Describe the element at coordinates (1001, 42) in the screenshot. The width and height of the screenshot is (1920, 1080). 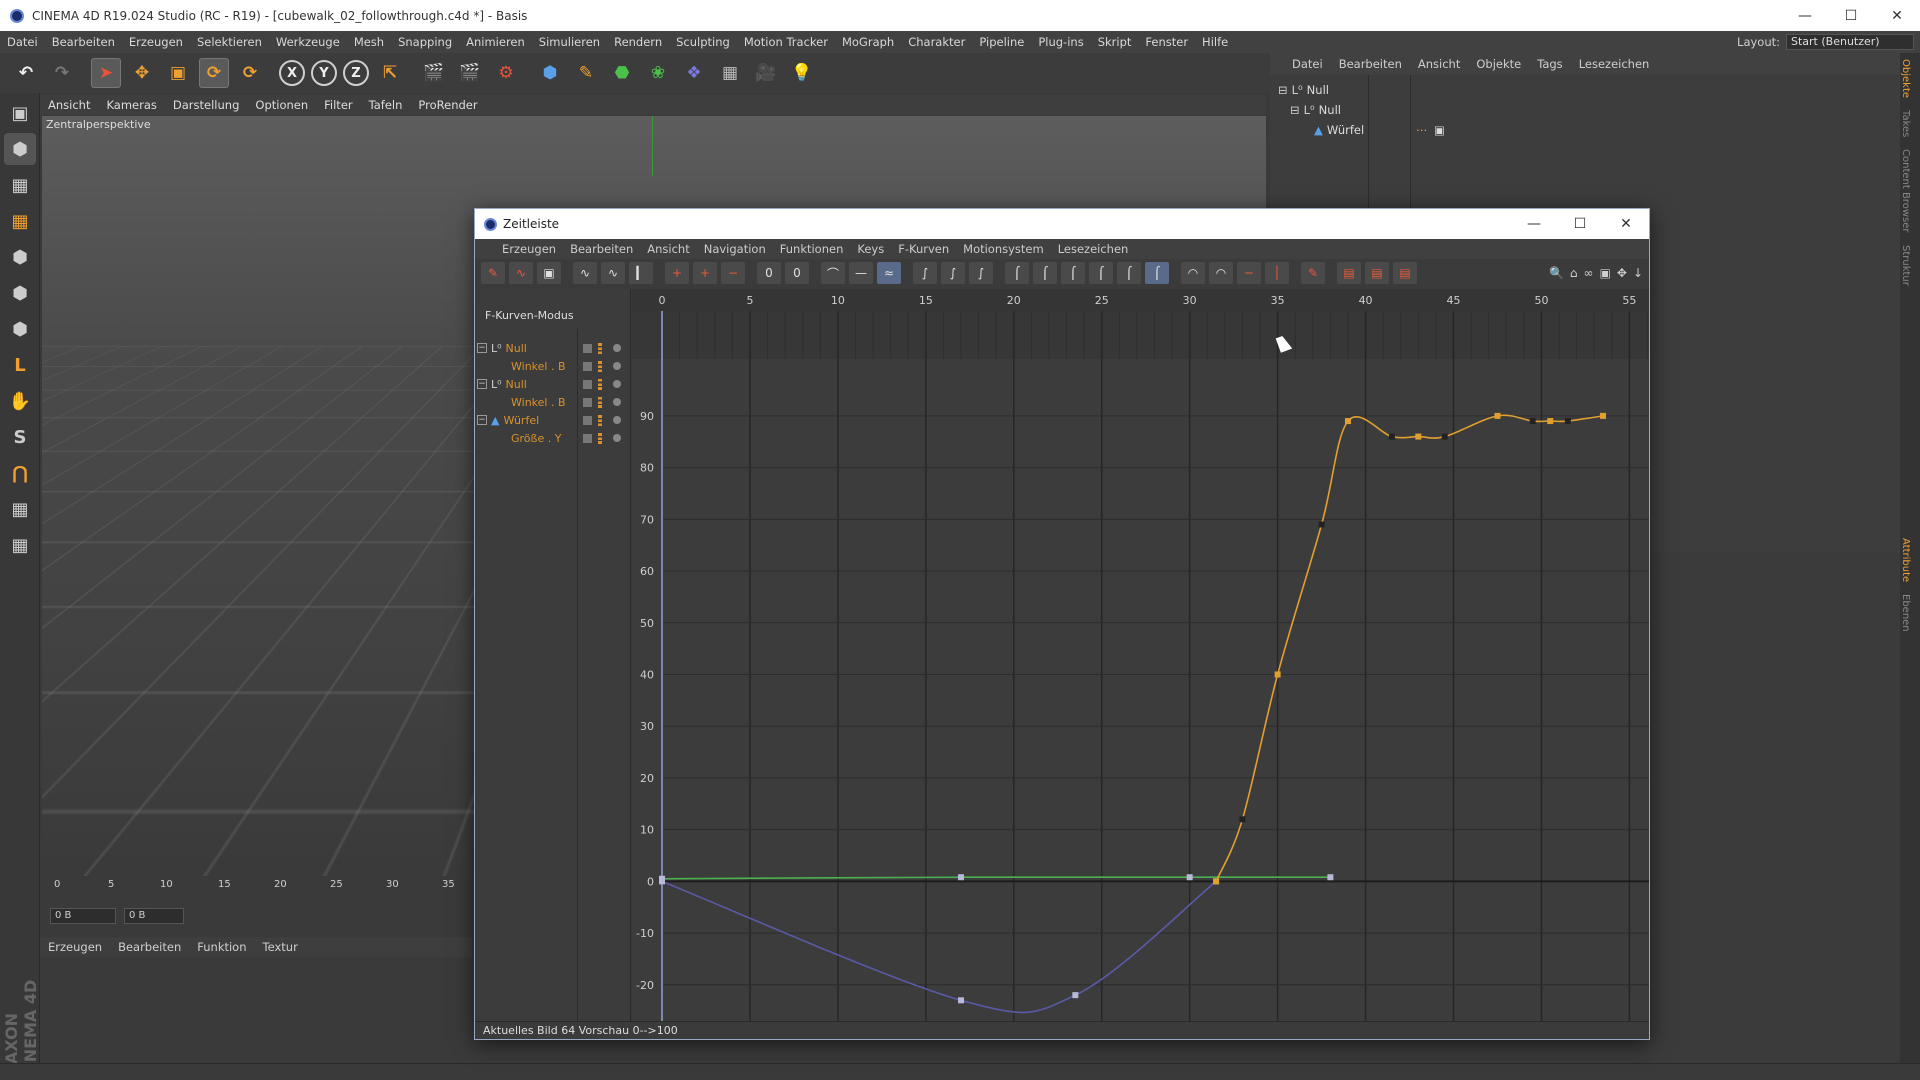
I see `menu-pipeline: Pipeline` at that location.